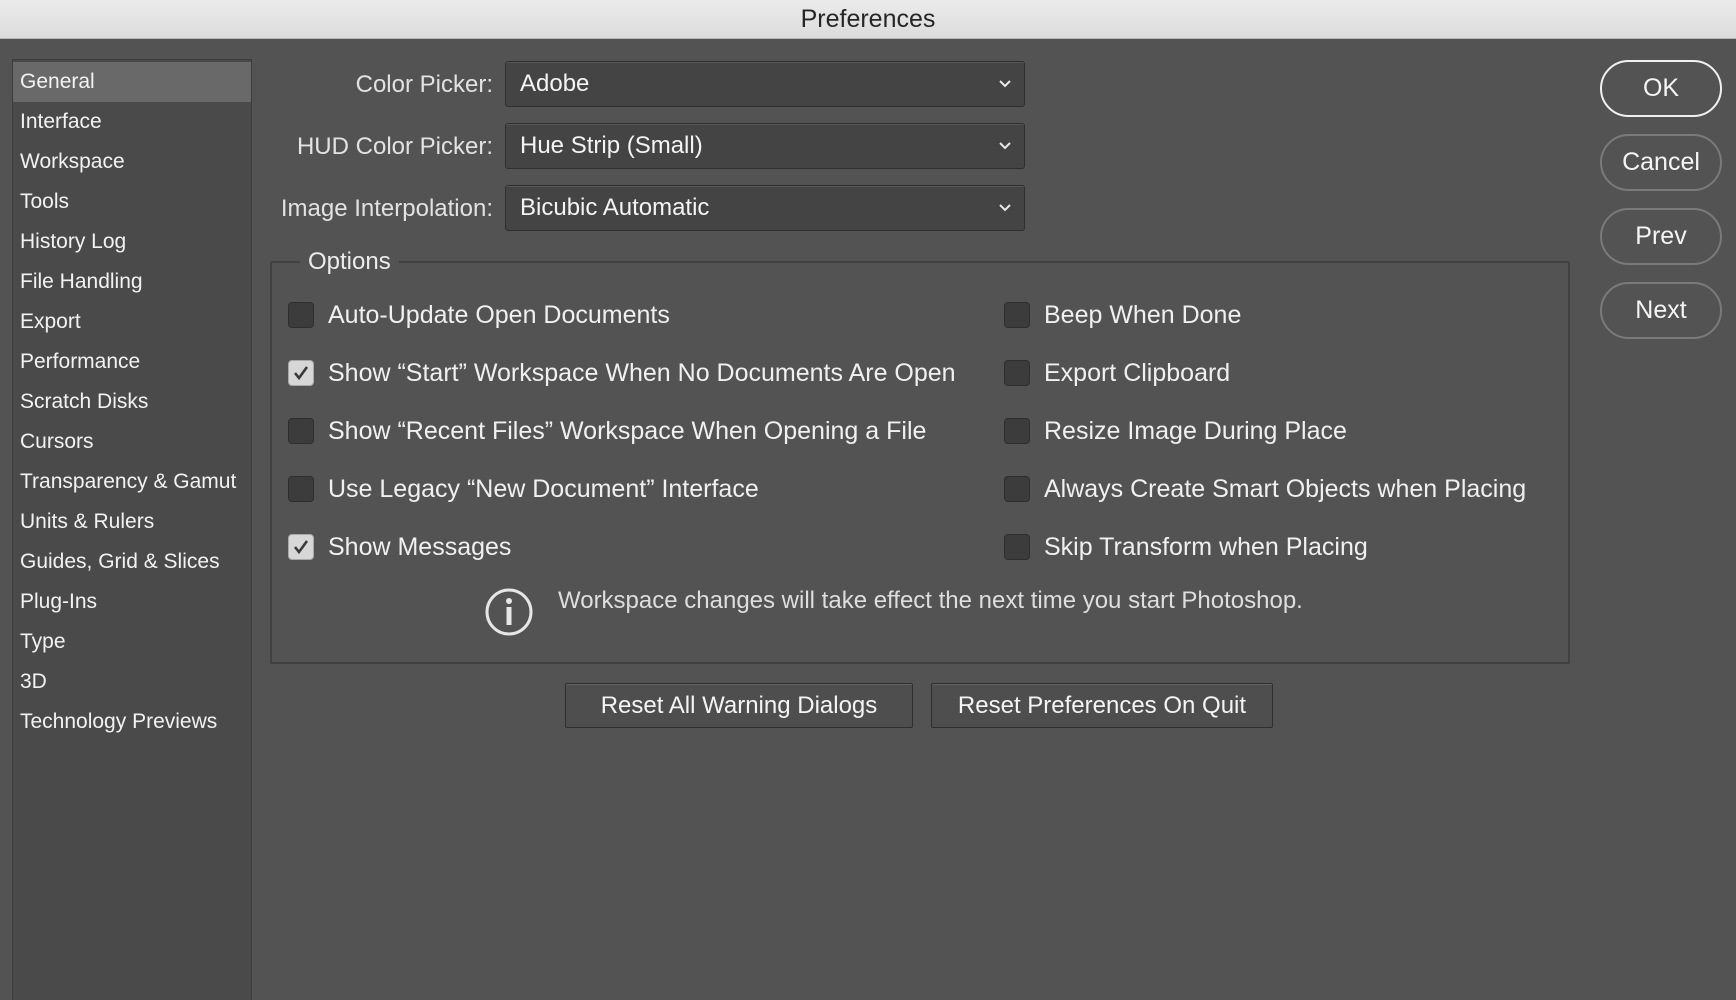  I want to click on checkbox-label: Always Create Smart Objects when Placing, so click(1285, 488).